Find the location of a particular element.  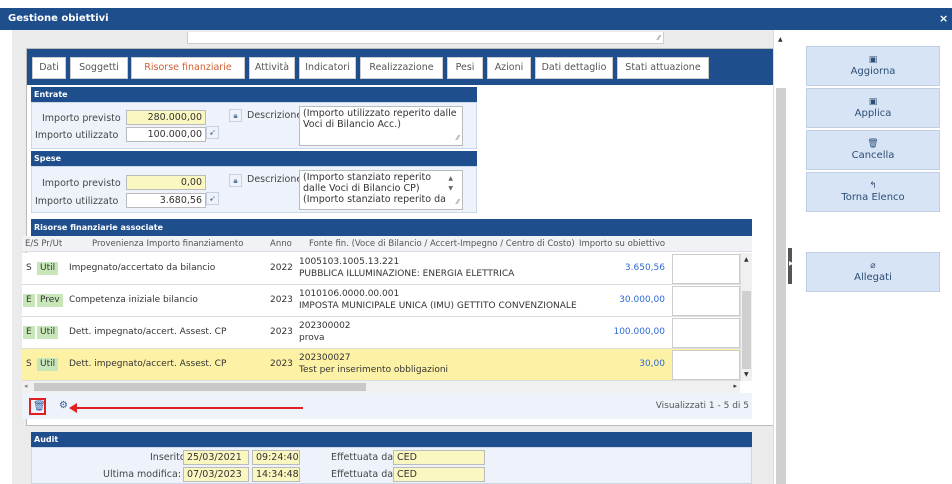

allegati-button: ⌀ Allegati is located at coordinates (873, 272).